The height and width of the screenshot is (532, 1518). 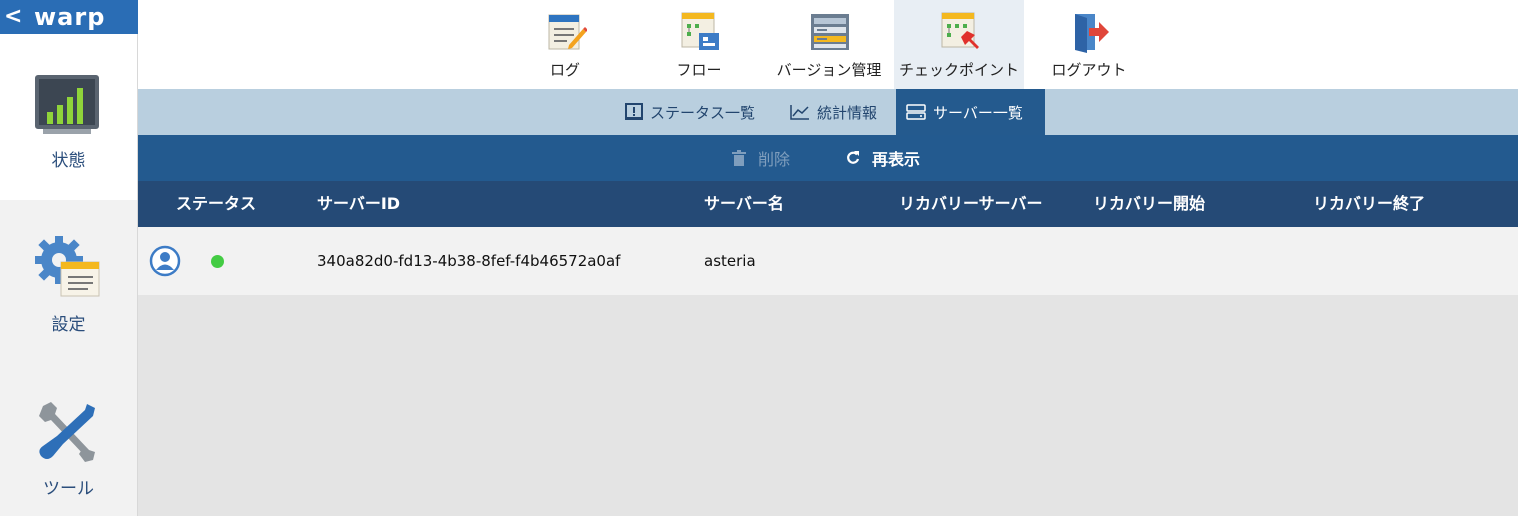 What do you see at coordinates (699, 70) in the screenshot?
I see `toolbar-label: フロー` at bounding box center [699, 70].